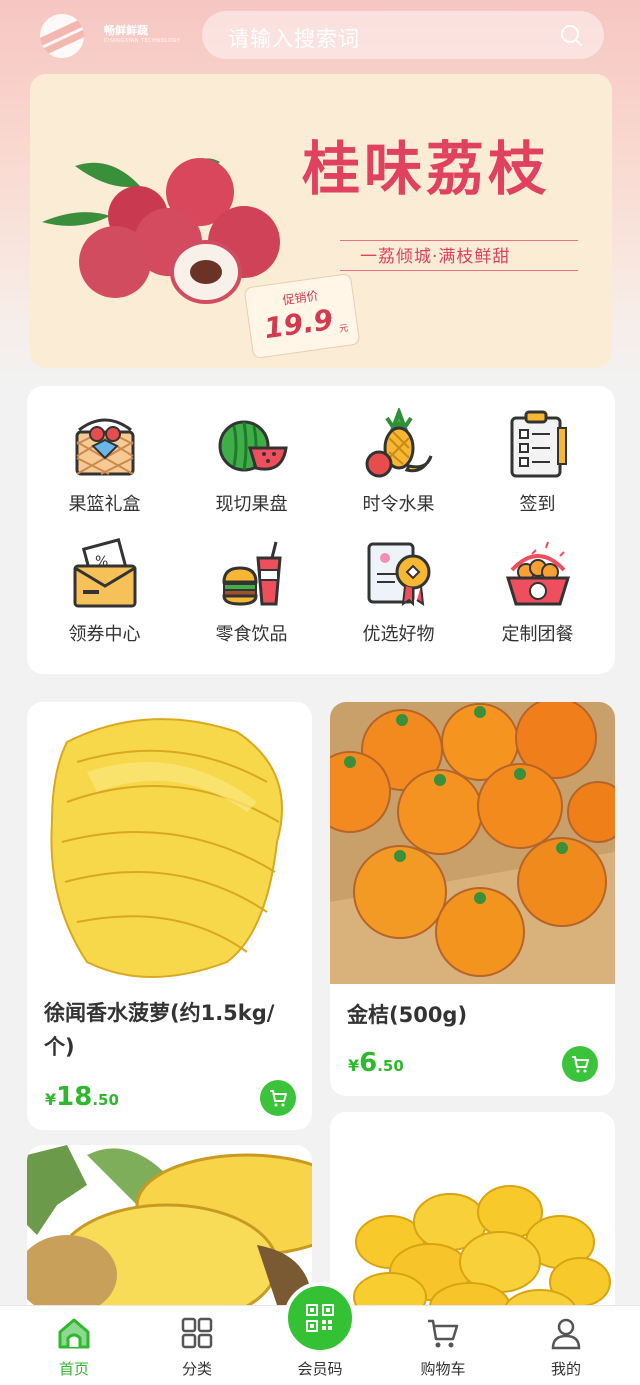 Image resolution: width=640 pixels, height=1385 pixels. What do you see at coordinates (73, 1369) in the screenshot?
I see `tab-label: 首页` at bounding box center [73, 1369].